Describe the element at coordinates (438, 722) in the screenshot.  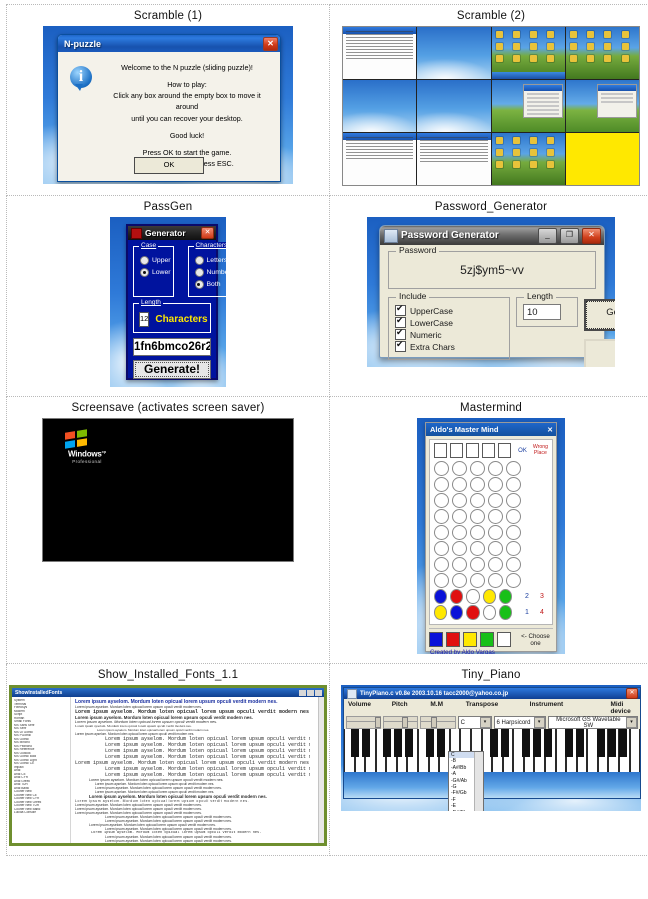
I see `mm-slider` at that location.